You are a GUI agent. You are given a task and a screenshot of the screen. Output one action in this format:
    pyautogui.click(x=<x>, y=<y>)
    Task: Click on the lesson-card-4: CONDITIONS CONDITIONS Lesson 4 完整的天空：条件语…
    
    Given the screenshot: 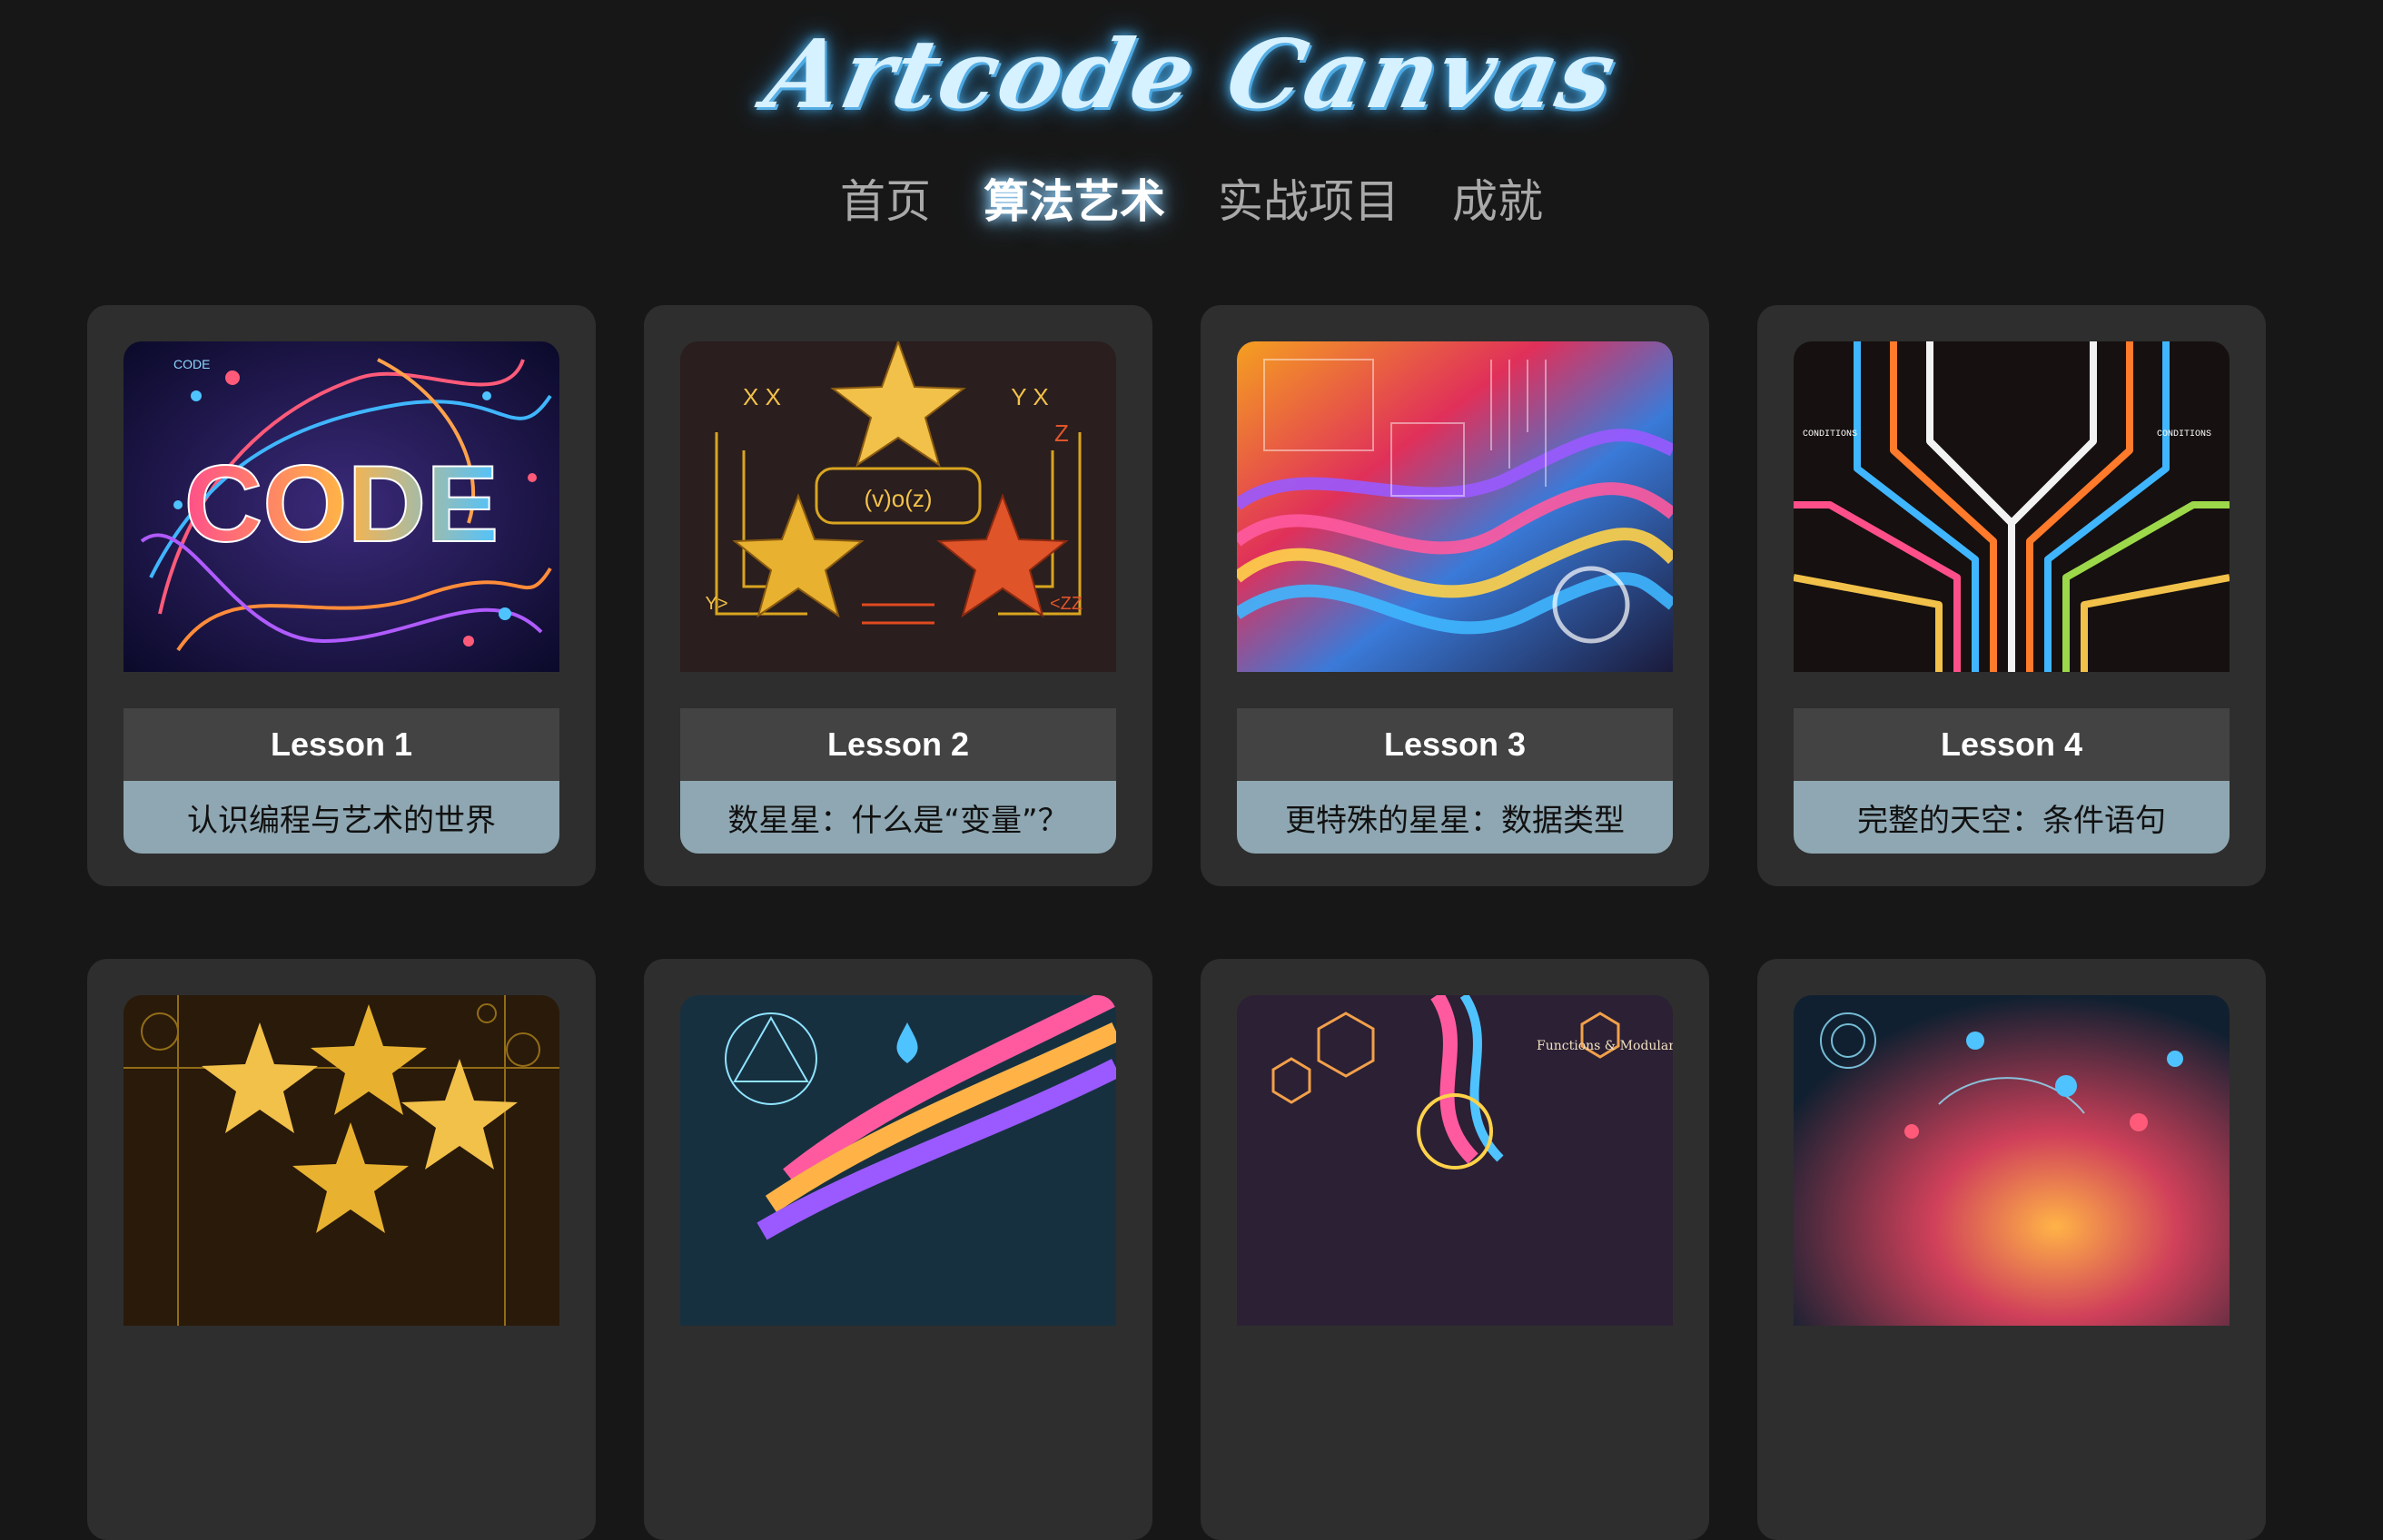 What is the action you would take?
    pyautogui.click(x=2011, y=595)
    